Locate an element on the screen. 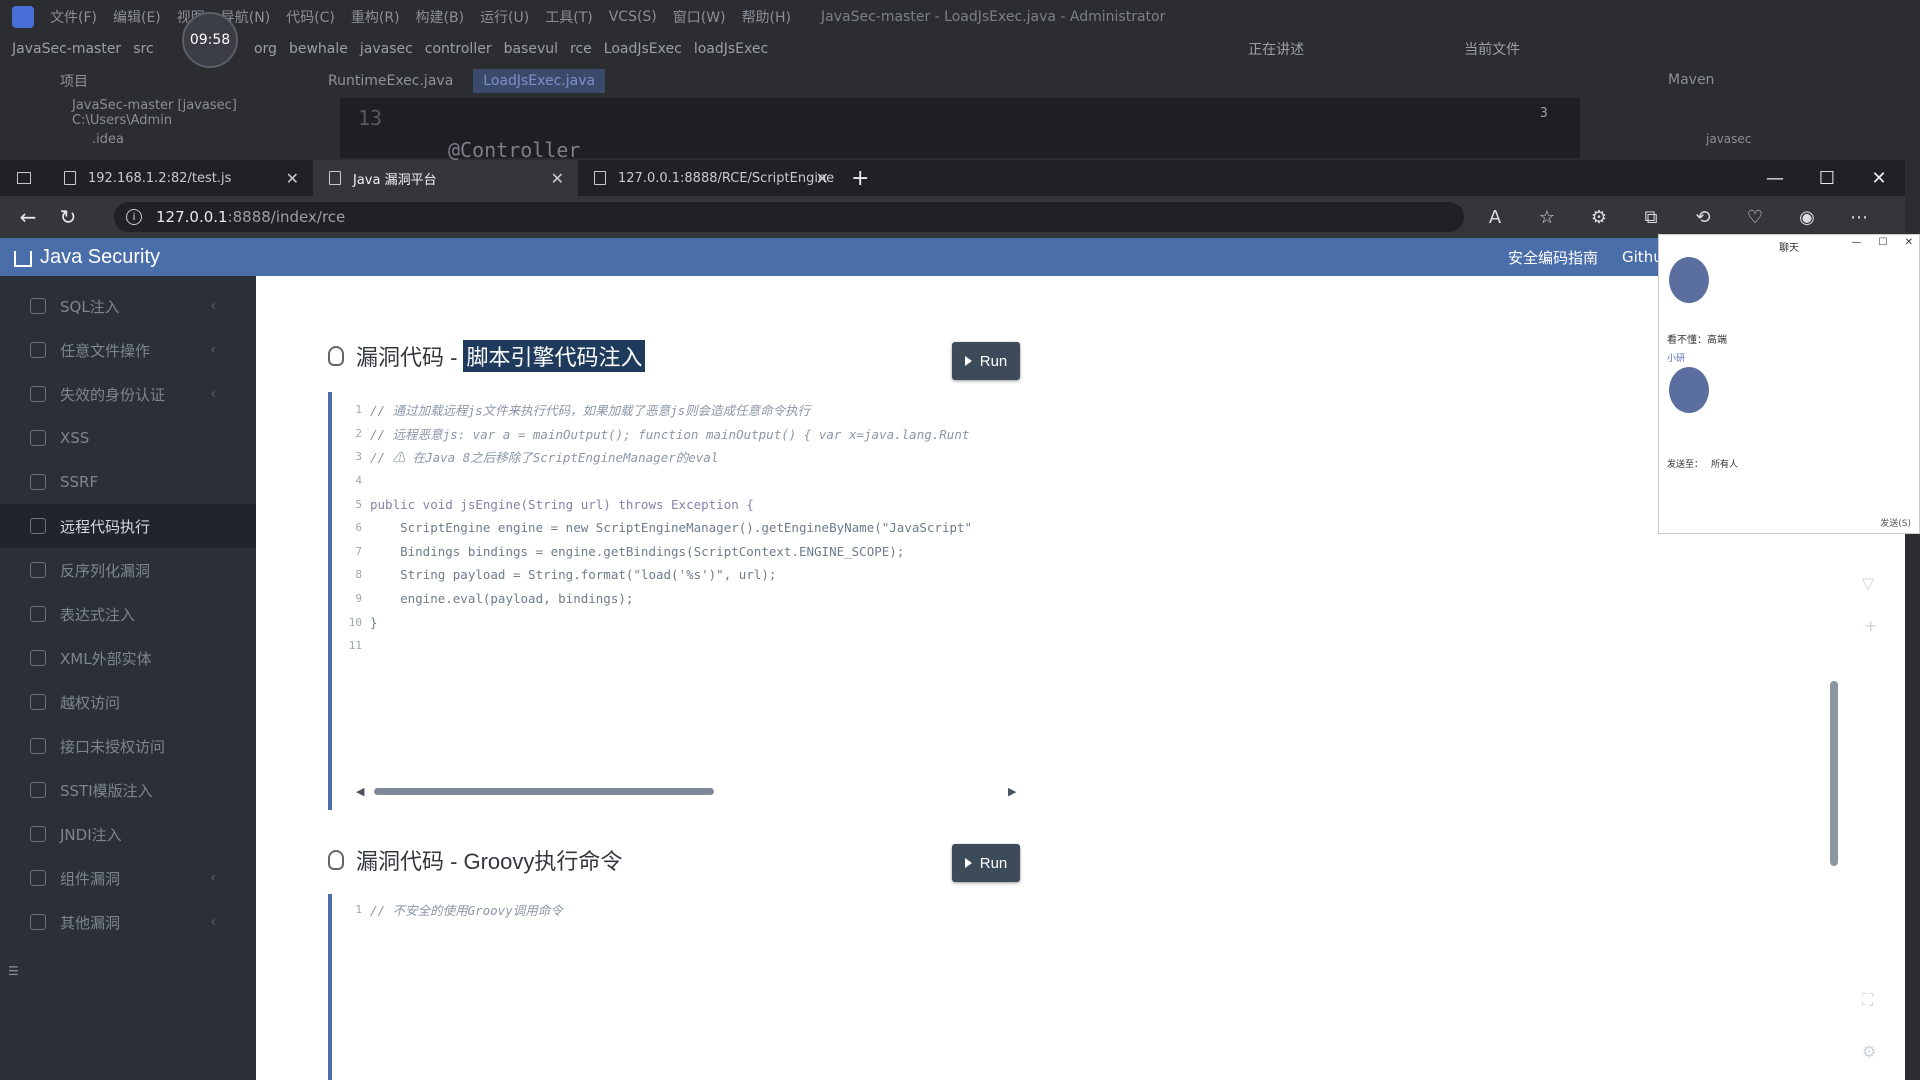 Image resolution: width=1920 pixels, height=1080 pixels. sidebar-item-unauth-api: 接口未授权访问 is located at coordinates (128, 746).